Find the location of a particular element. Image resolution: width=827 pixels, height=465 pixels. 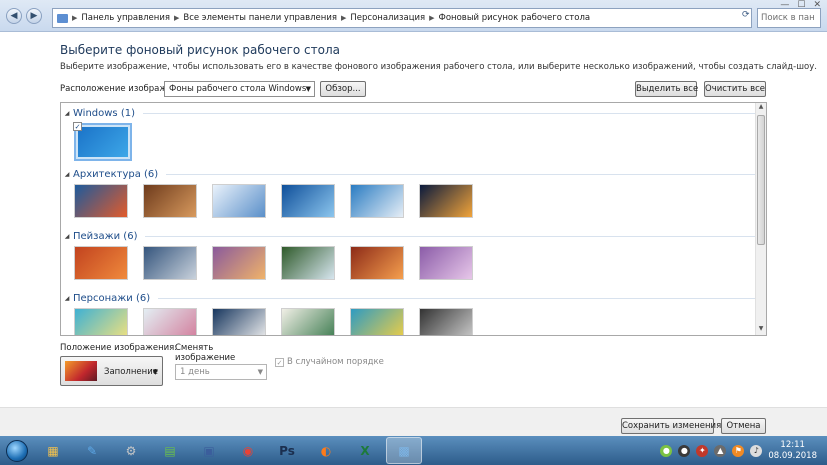

chart-task: ▤ is located at coordinates (170, 450).